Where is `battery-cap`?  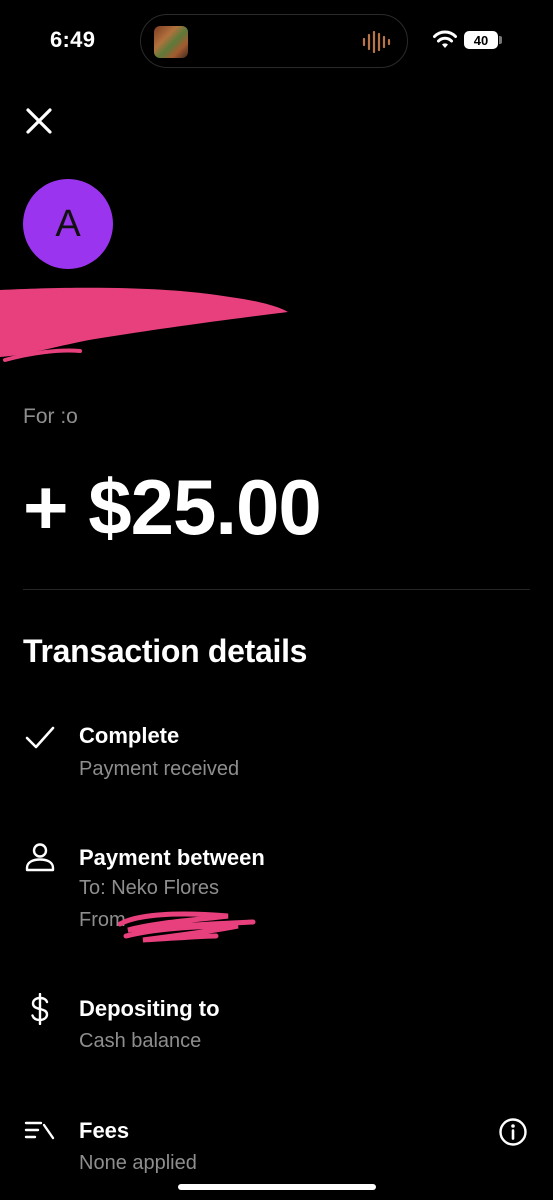 battery-cap is located at coordinates (500, 40).